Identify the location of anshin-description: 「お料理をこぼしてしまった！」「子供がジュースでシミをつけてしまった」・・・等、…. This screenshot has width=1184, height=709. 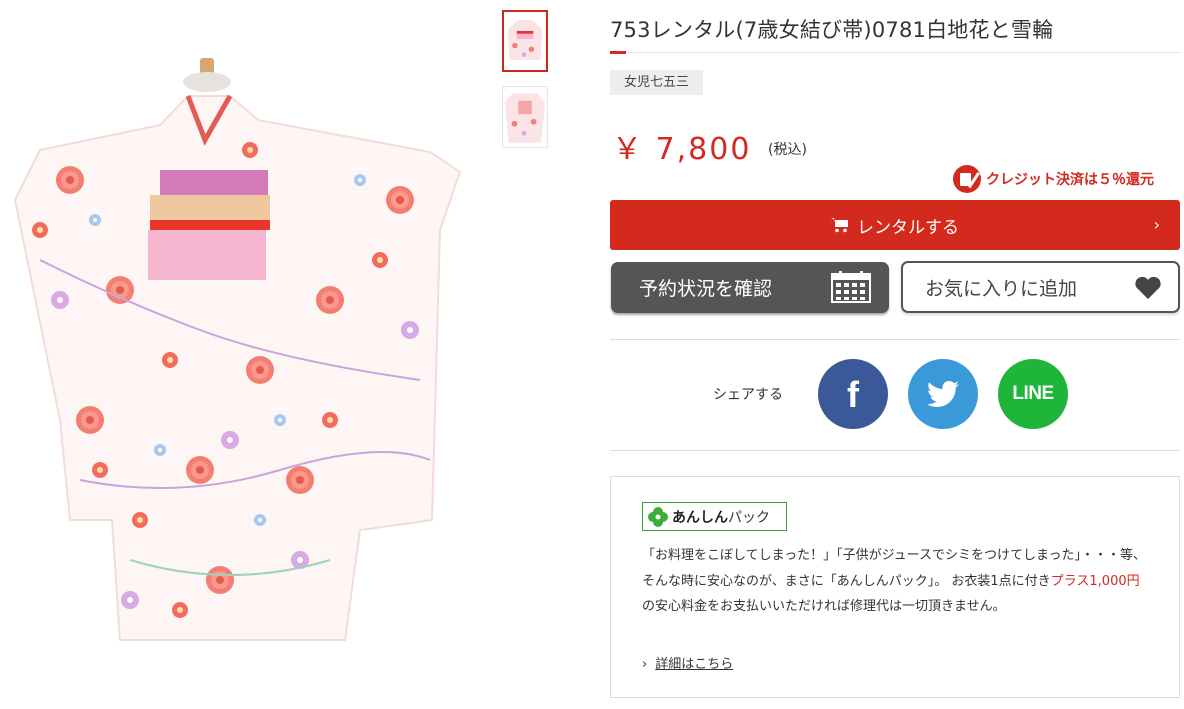
(897, 581).